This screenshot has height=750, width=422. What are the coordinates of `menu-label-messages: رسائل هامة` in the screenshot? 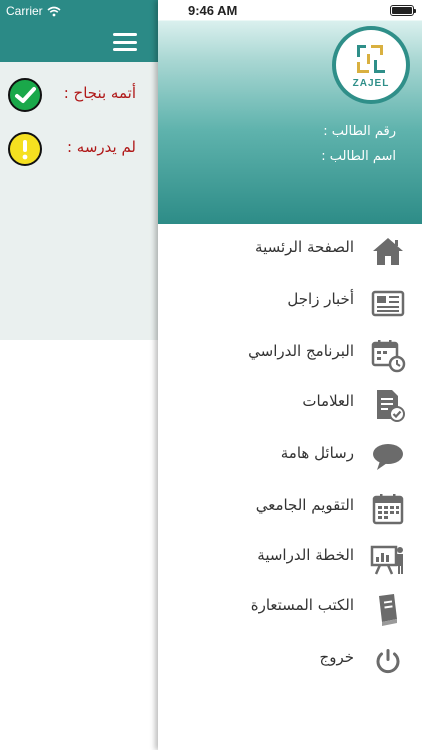 It's located at (317, 453).